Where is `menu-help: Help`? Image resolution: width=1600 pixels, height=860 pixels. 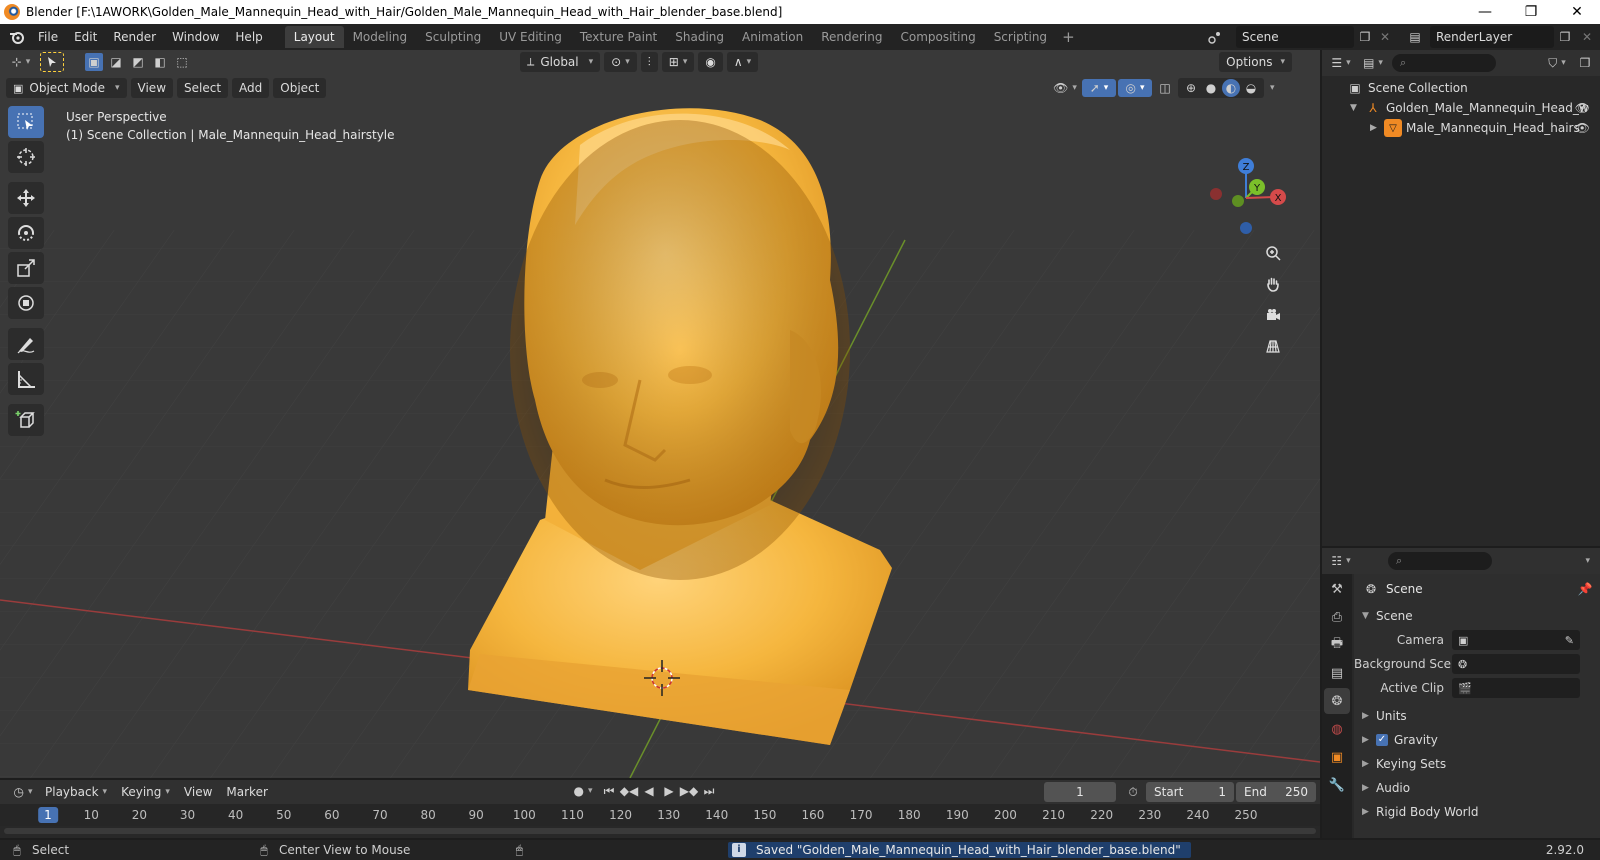
menu-help: Help is located at coordinates (248, 37).